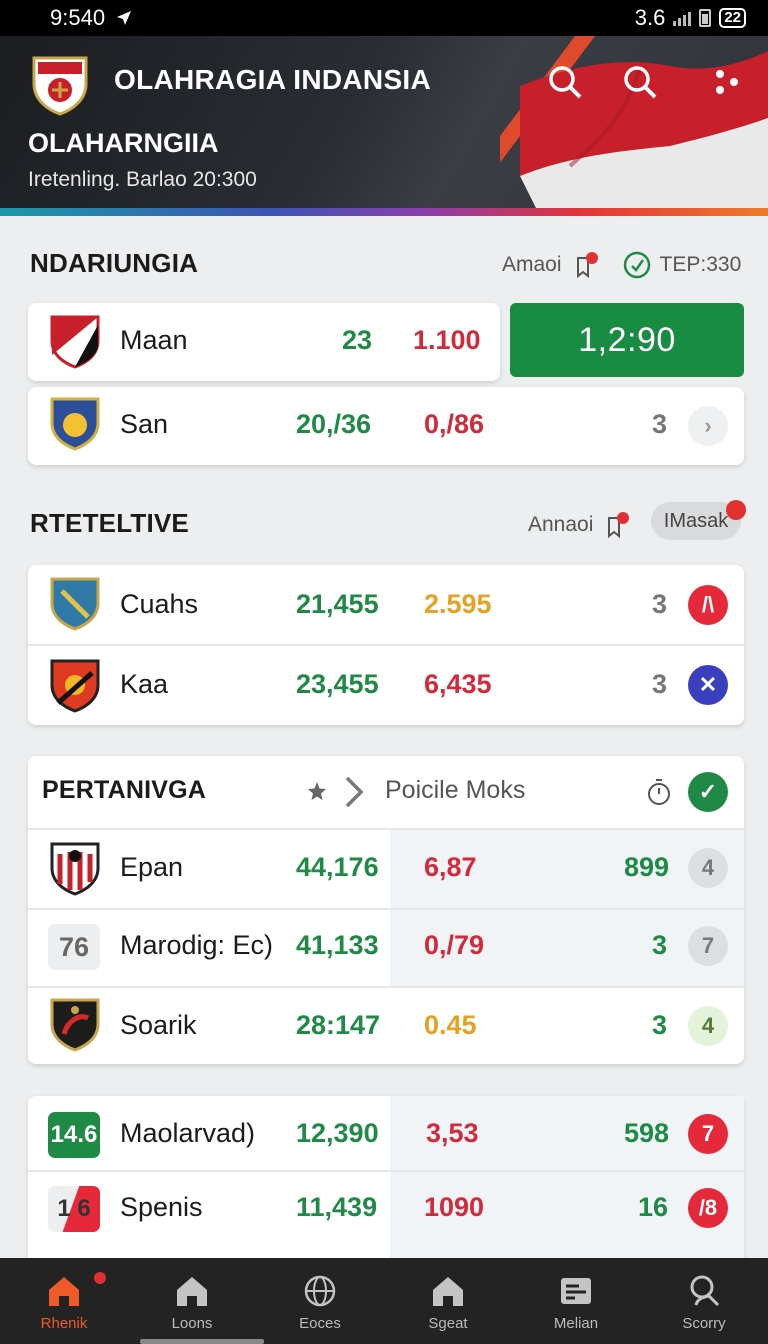 Image resolution: width=768 pixels, height=1344 pixels. I want to click on alert-dot-icon, so click(736, 510).